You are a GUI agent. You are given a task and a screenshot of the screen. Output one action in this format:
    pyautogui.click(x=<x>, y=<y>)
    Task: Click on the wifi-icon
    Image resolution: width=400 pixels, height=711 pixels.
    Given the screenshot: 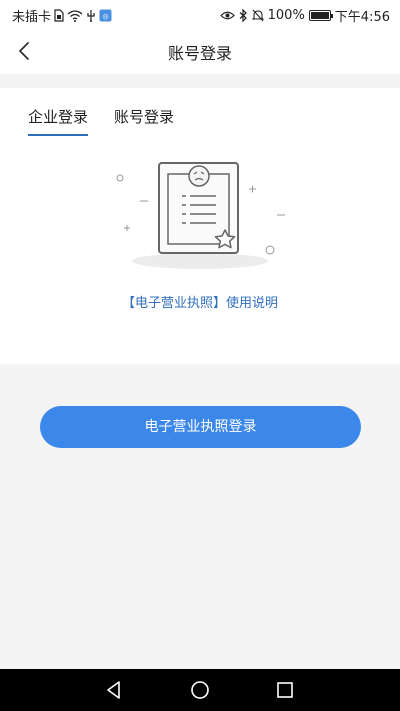 What is the action you would take?
    pyautogui.click(x=75, y=15)
    